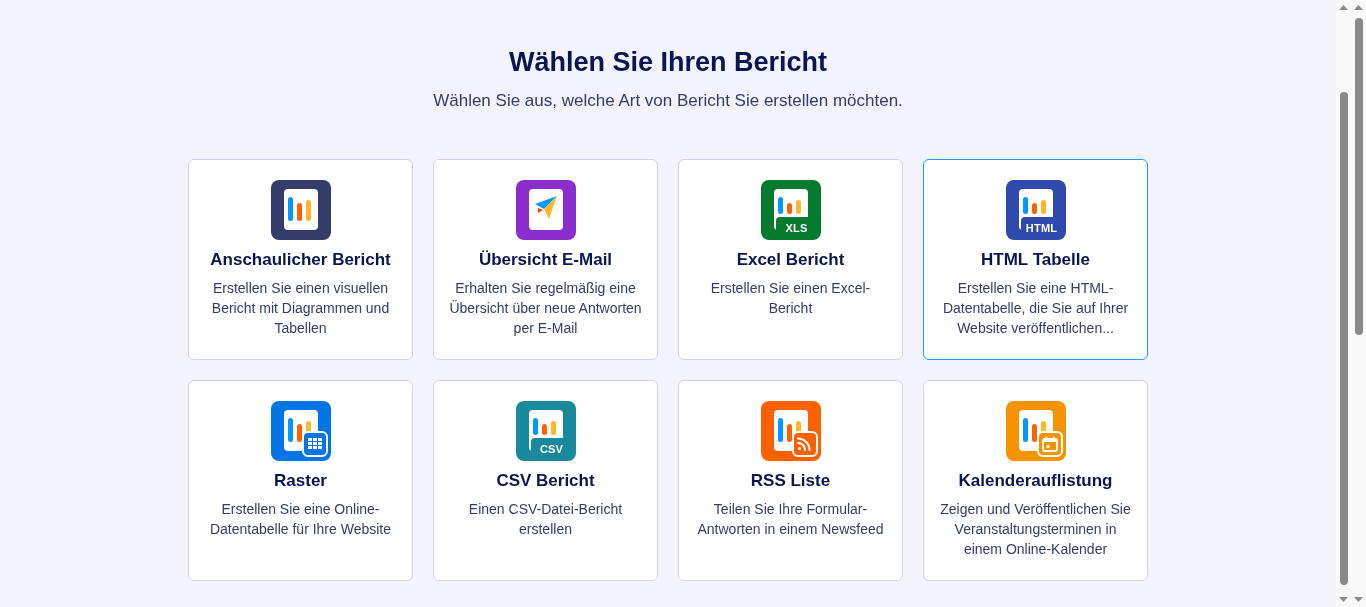 This screenshot has width=1366, height=607. I want to click on card-title: Kalenderauflistung, so click(1035, 481).